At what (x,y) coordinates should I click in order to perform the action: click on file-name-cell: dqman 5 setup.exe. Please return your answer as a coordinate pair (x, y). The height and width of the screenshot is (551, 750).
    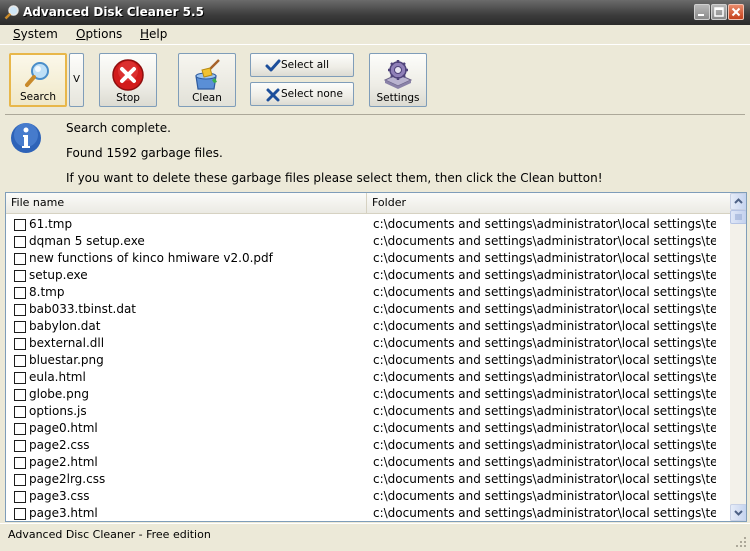
    Looking at the image, I should click on (87, 241).